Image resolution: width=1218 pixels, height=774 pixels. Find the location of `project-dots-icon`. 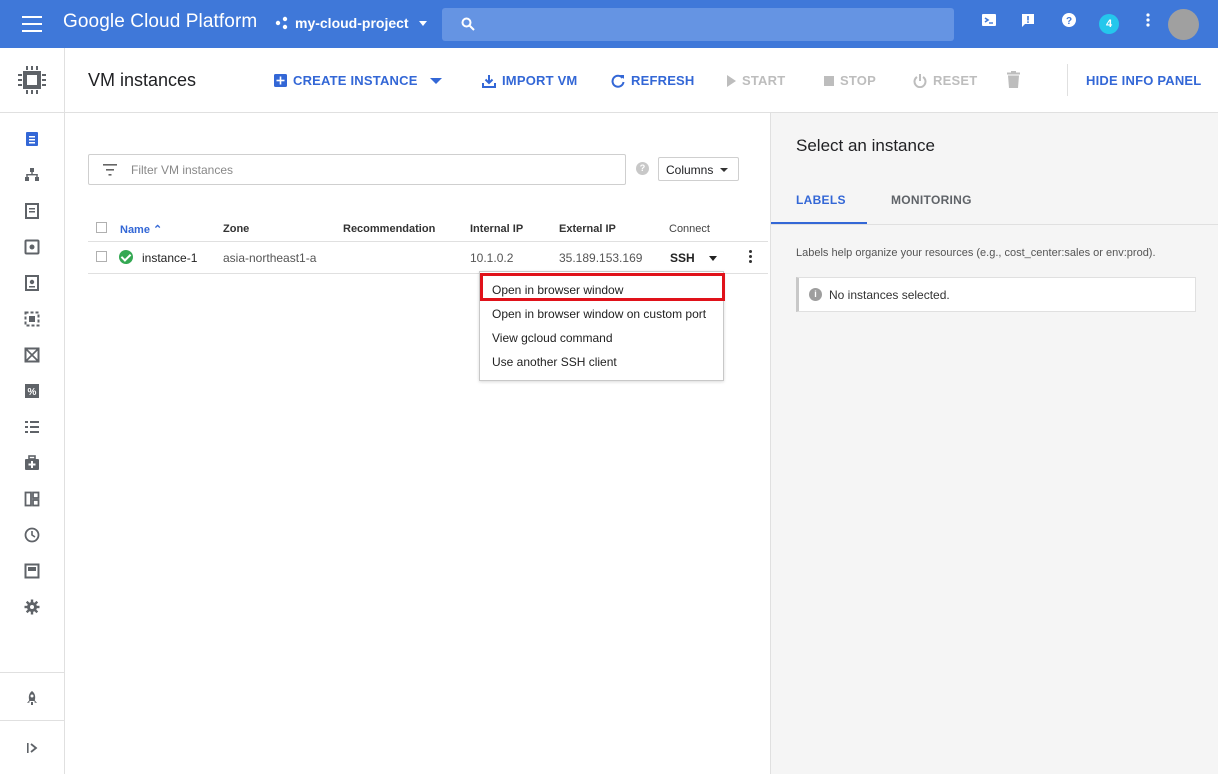

project-dots-icon is located at coordinates (281, 23).